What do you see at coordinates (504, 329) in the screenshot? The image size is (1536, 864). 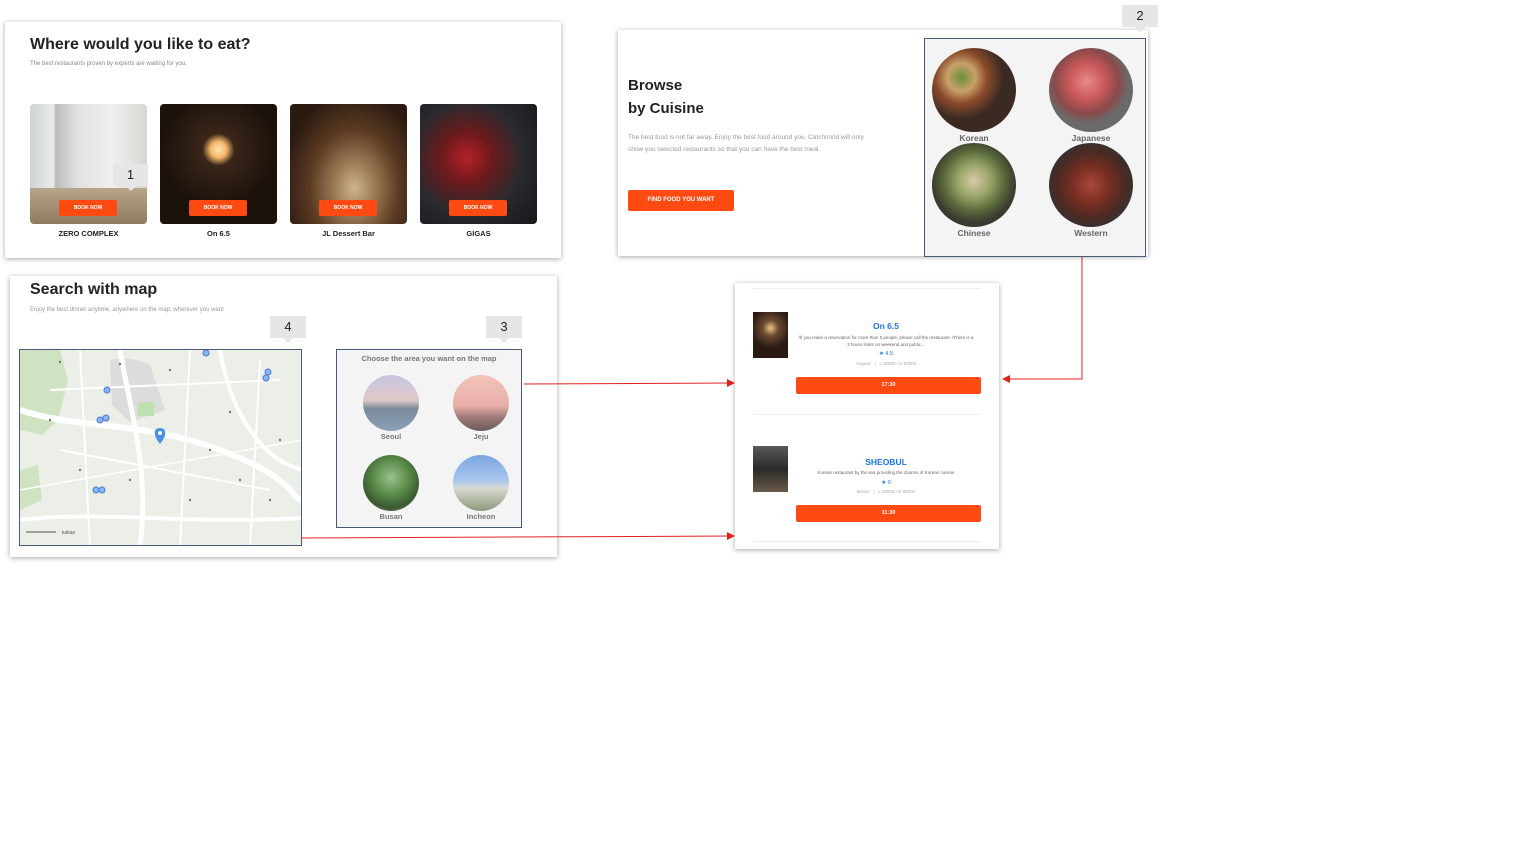 I see `callout-tag-3: 3` at bounding box center [504, 329].